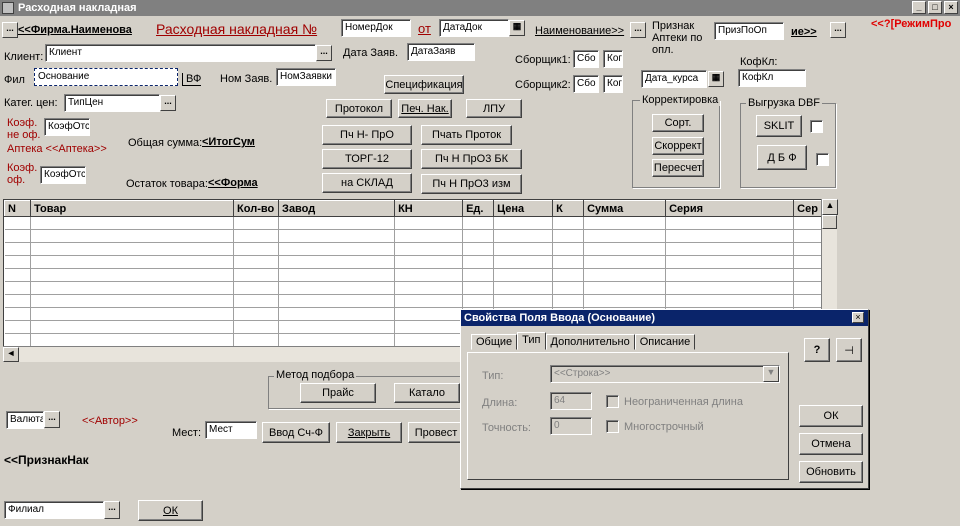 This screenshot has height=526, width=960. Describe the element at coordinates (779, 126) in the screenshot. I see `sklit-button: SKLIT` at that location.